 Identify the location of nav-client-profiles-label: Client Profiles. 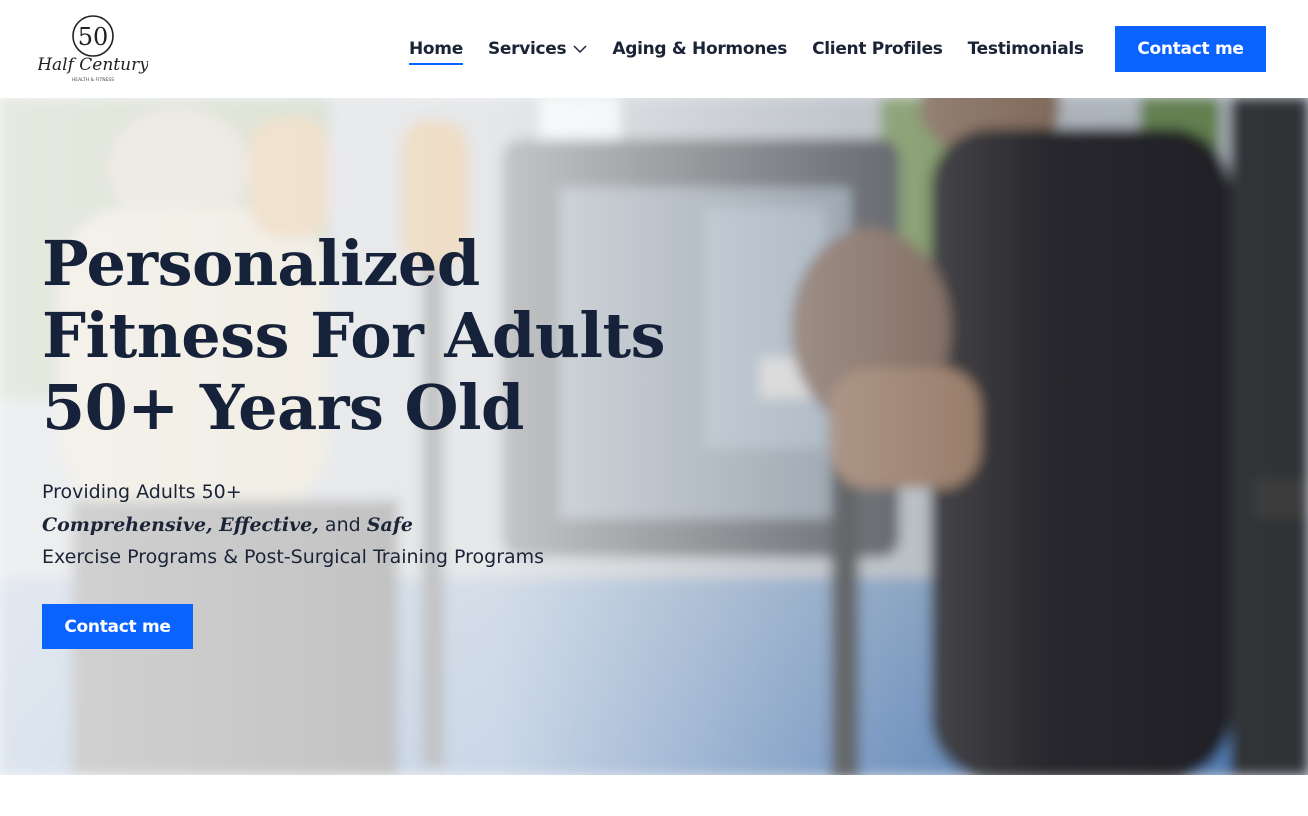
(877, 49).